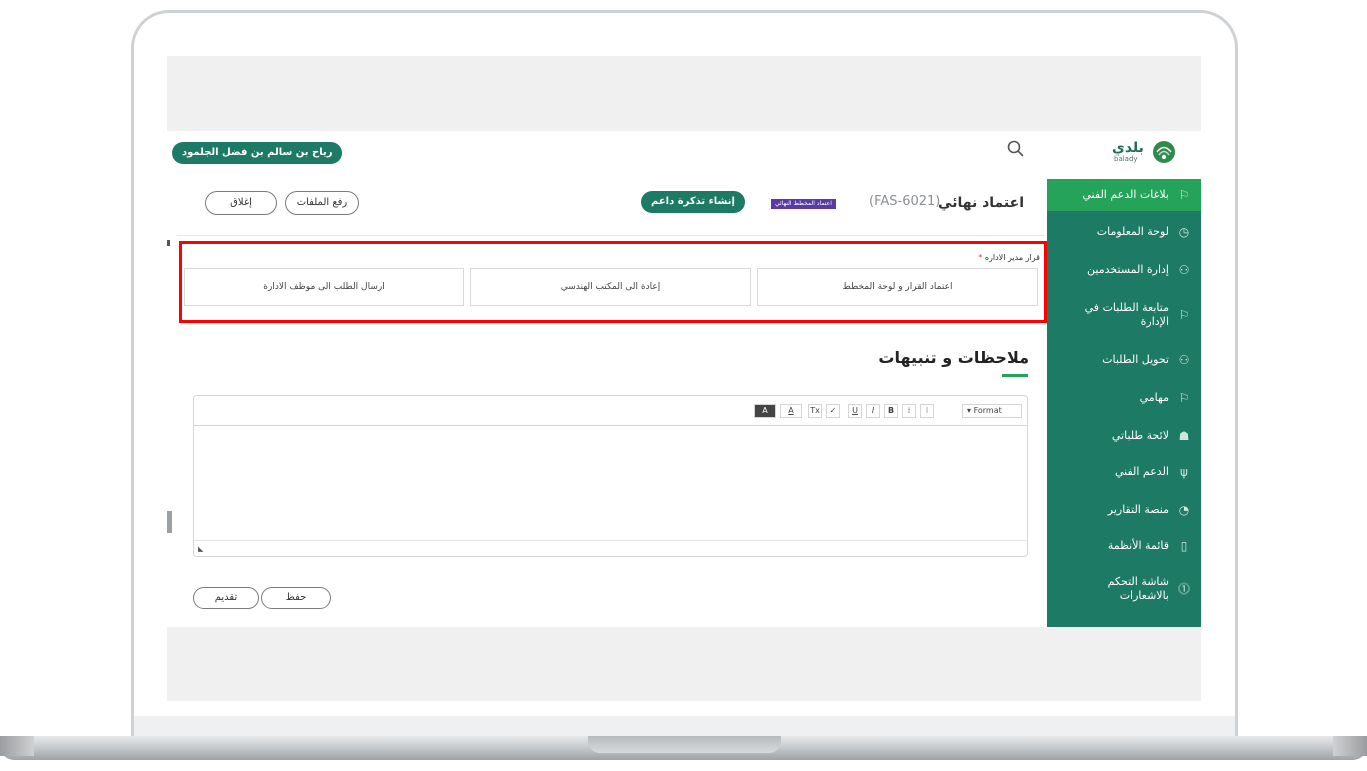  What do you see at coordinates (905, 201) in the screenshot?
I see `request-code: (FAS-6021)` at bounding box center [905, 201].